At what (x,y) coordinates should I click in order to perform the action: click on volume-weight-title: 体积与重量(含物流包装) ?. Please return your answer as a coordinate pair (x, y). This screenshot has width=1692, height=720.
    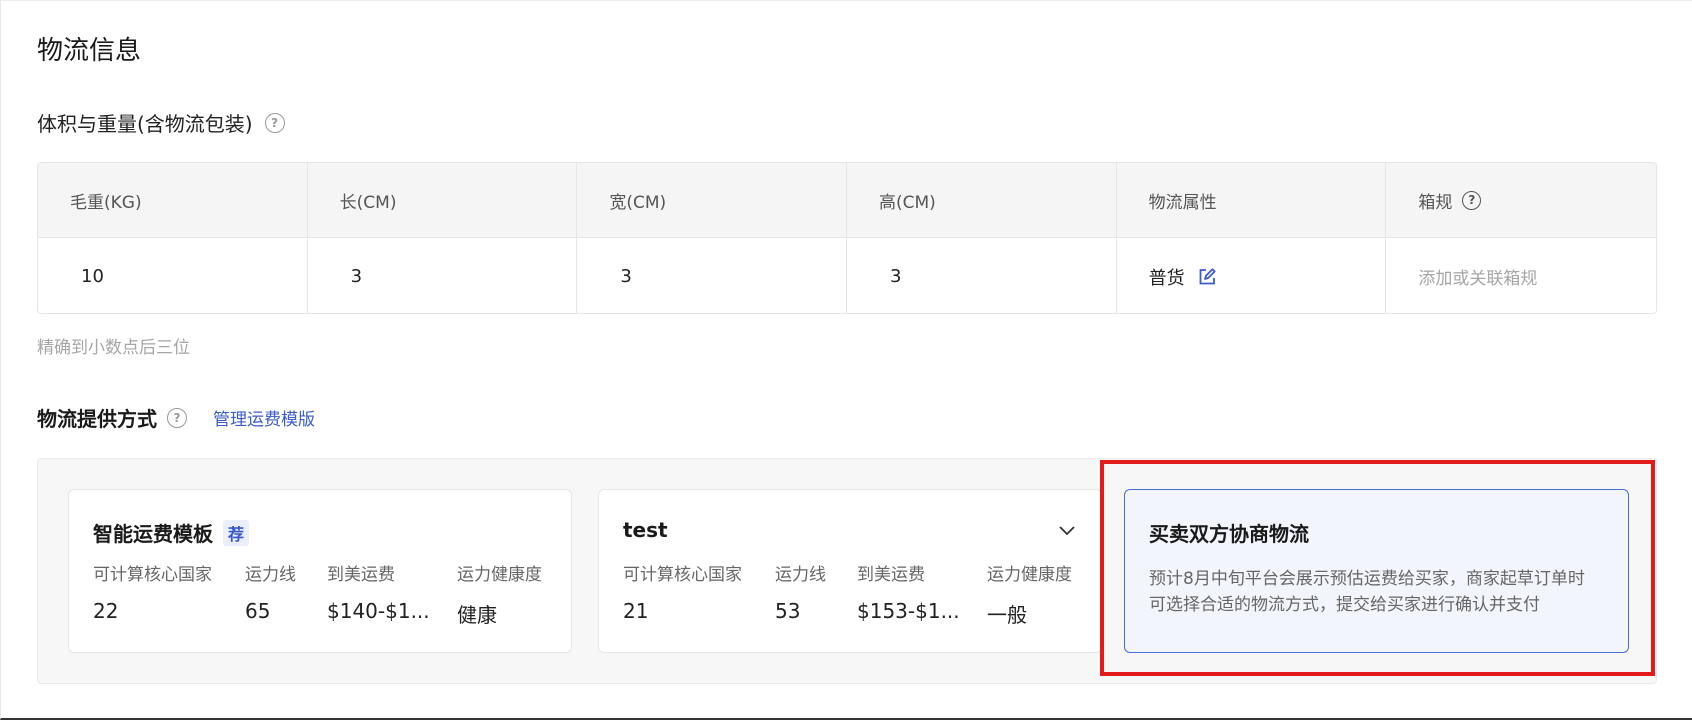
    Looking at the image, I should click on (161, 122).